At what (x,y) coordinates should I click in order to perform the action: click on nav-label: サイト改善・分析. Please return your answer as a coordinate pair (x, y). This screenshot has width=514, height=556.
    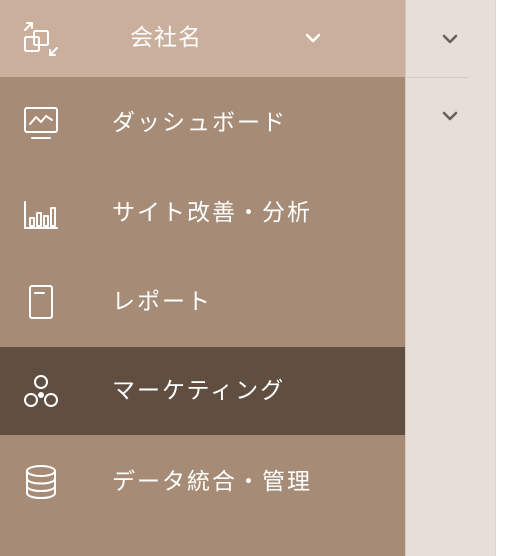
    Looking at the image, I should click on (212, 213).